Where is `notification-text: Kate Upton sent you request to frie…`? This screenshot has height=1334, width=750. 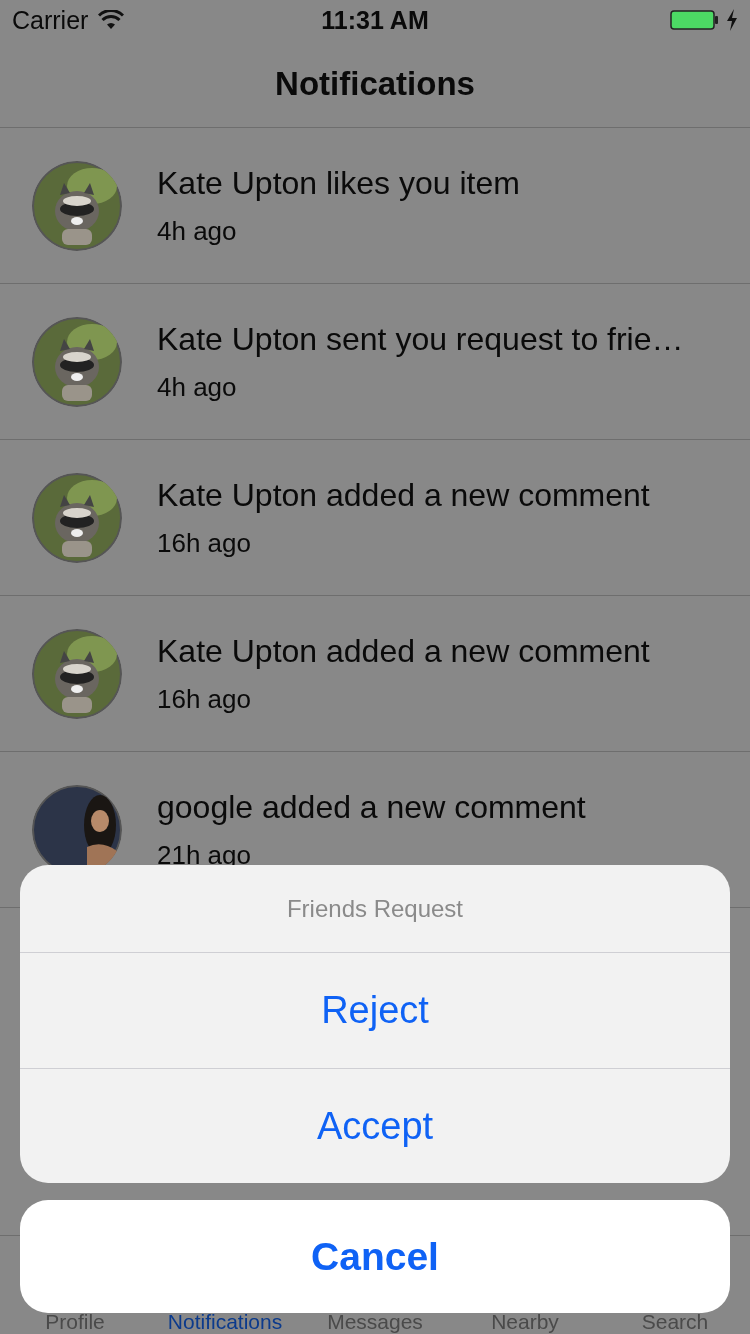
notification-text: Kate Upton sent you request to frie… is located at coordinates (420, 339).